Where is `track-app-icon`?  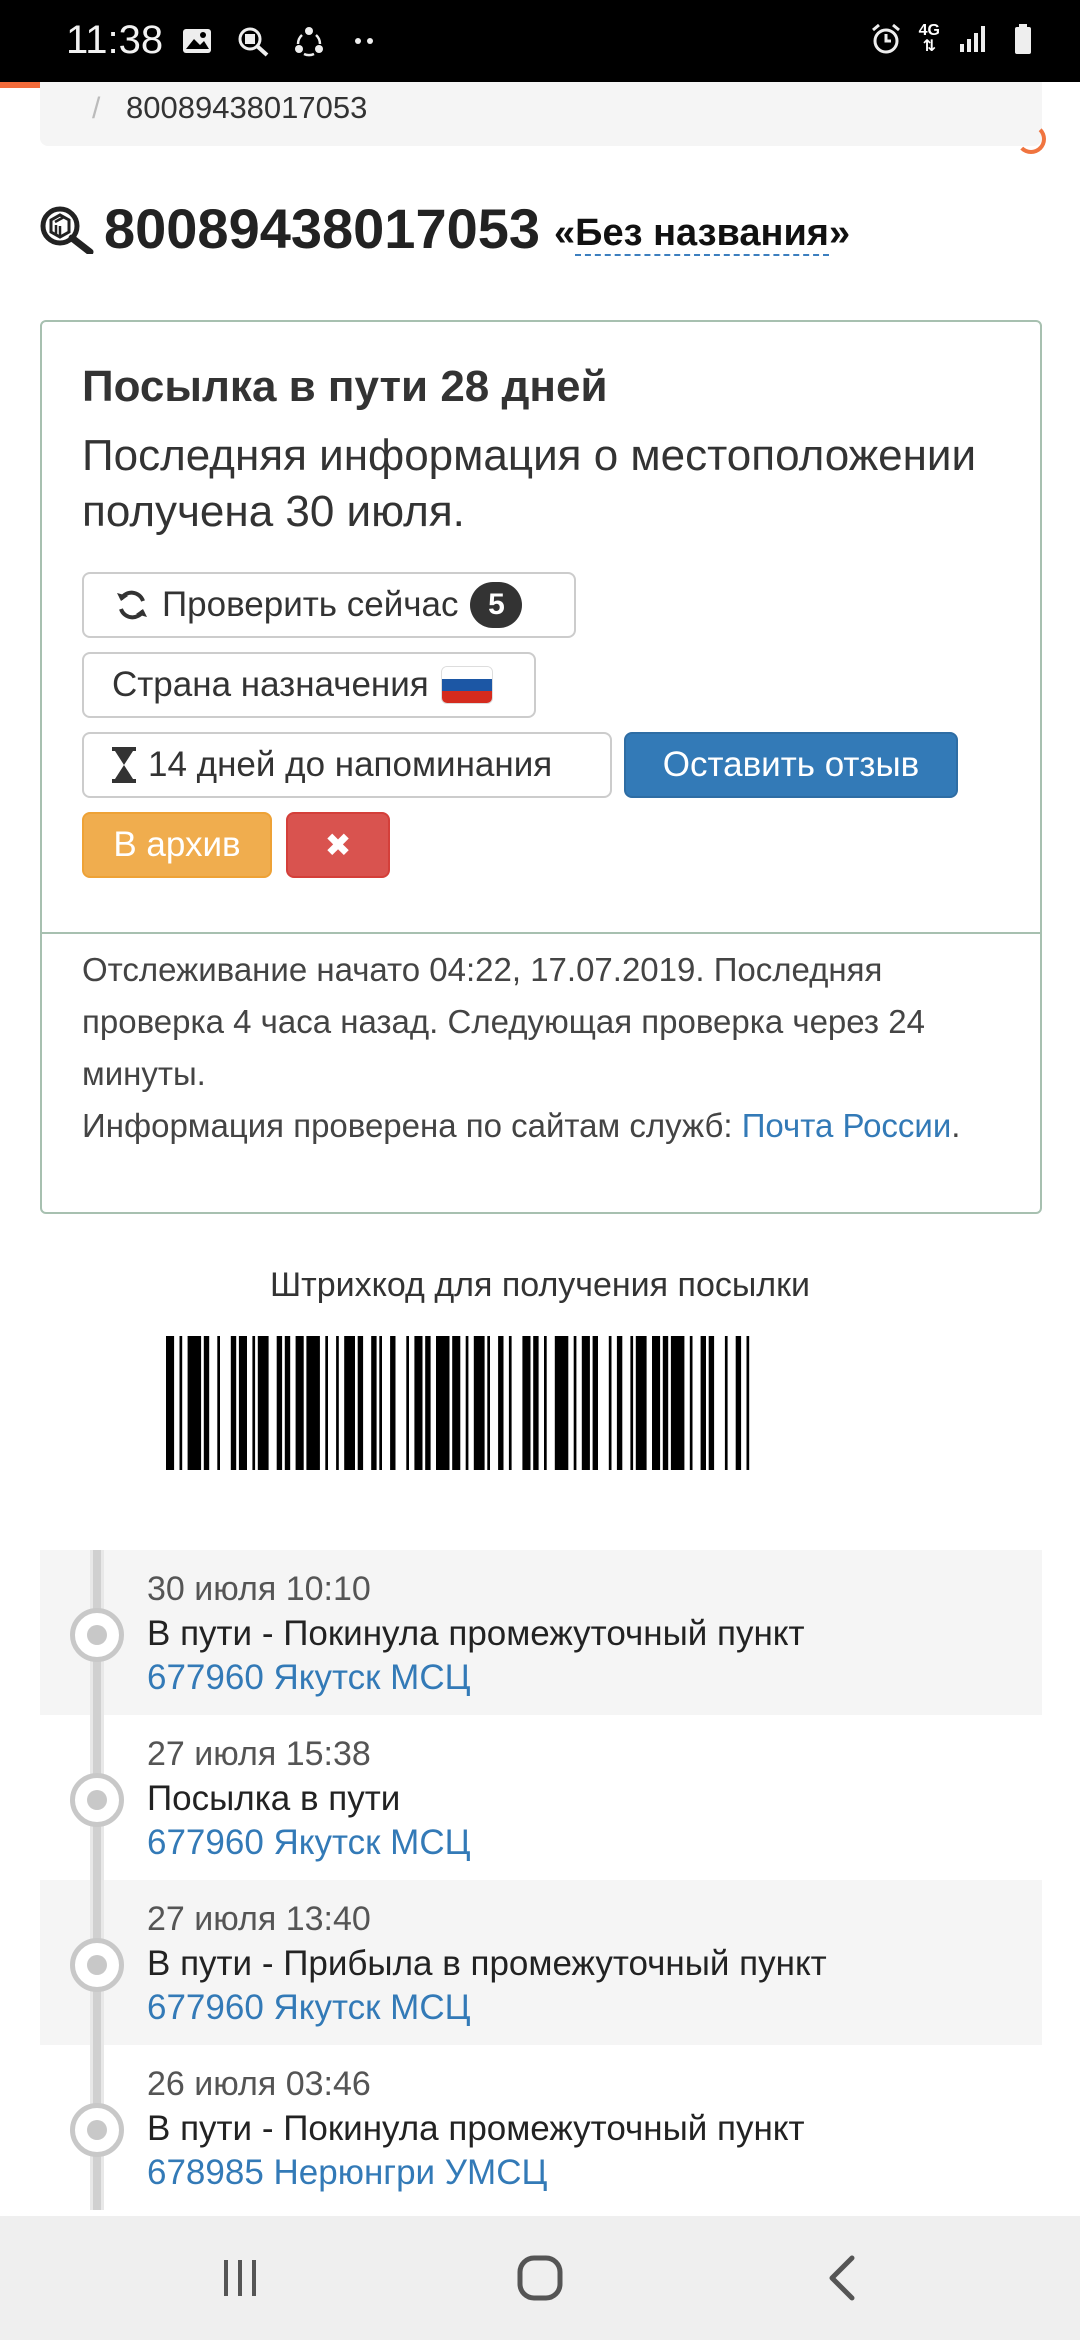 track-app-icon is located at coordinates (253, 42).